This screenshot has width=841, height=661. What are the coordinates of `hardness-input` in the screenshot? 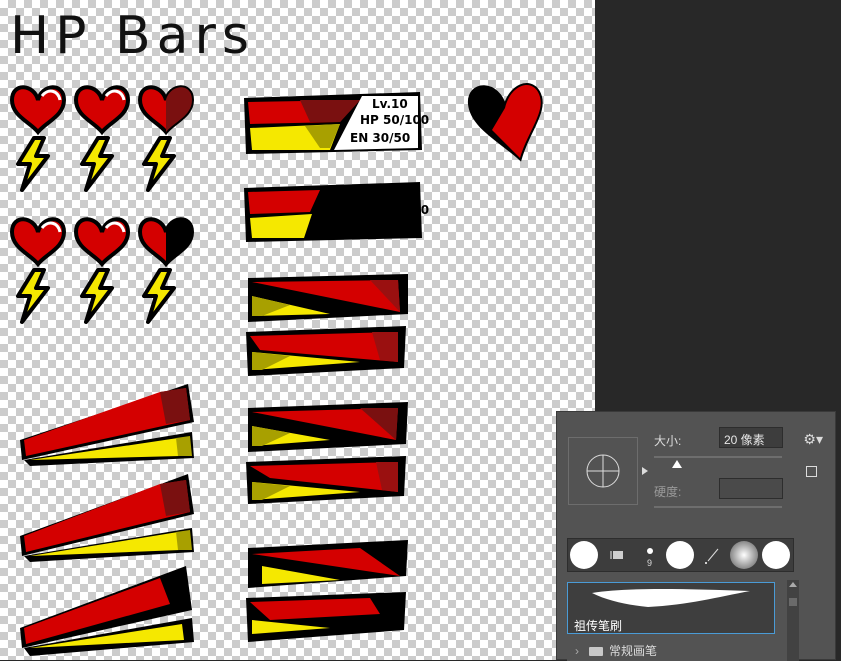 It's located at (751, 488).